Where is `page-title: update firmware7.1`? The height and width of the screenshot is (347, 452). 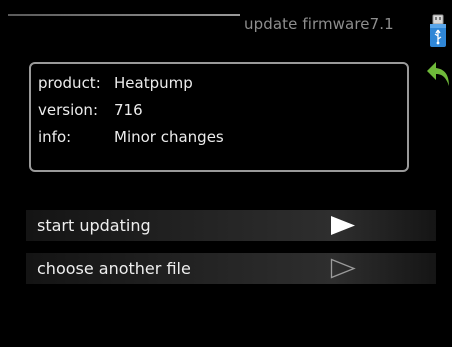 page-title: update firmware7.1 is located at coordinates (319, 24).